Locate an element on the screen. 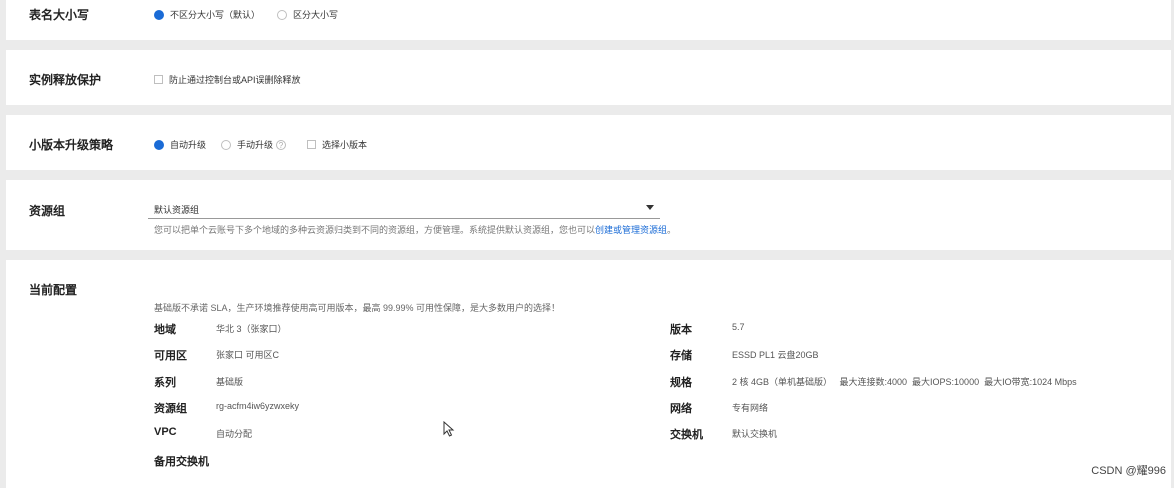 Image resolution: width=1174 pixels, height=488 pixels. resource-group-label: 资源组 is located at coordinates (47, 211).